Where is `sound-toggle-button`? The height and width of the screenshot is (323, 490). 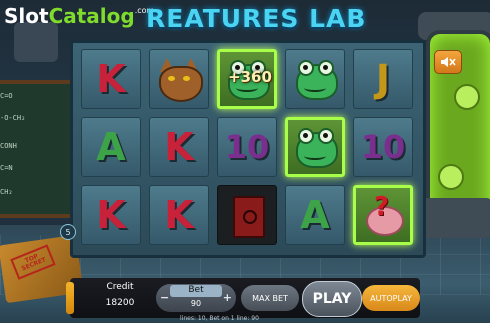 sound-toggle-button is located at coordinates (448, 62).